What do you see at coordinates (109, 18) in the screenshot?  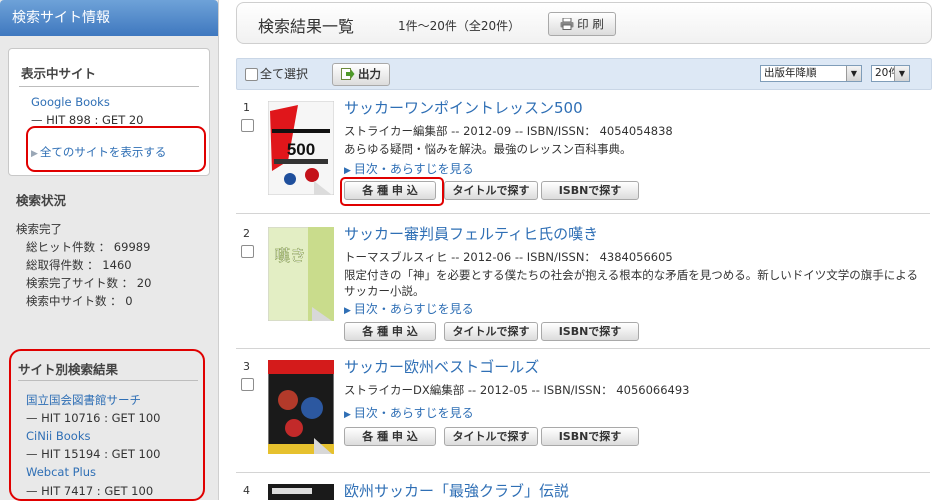 I see `sidebar-header: 検索サイト情報` at bounding box center [109, 18].